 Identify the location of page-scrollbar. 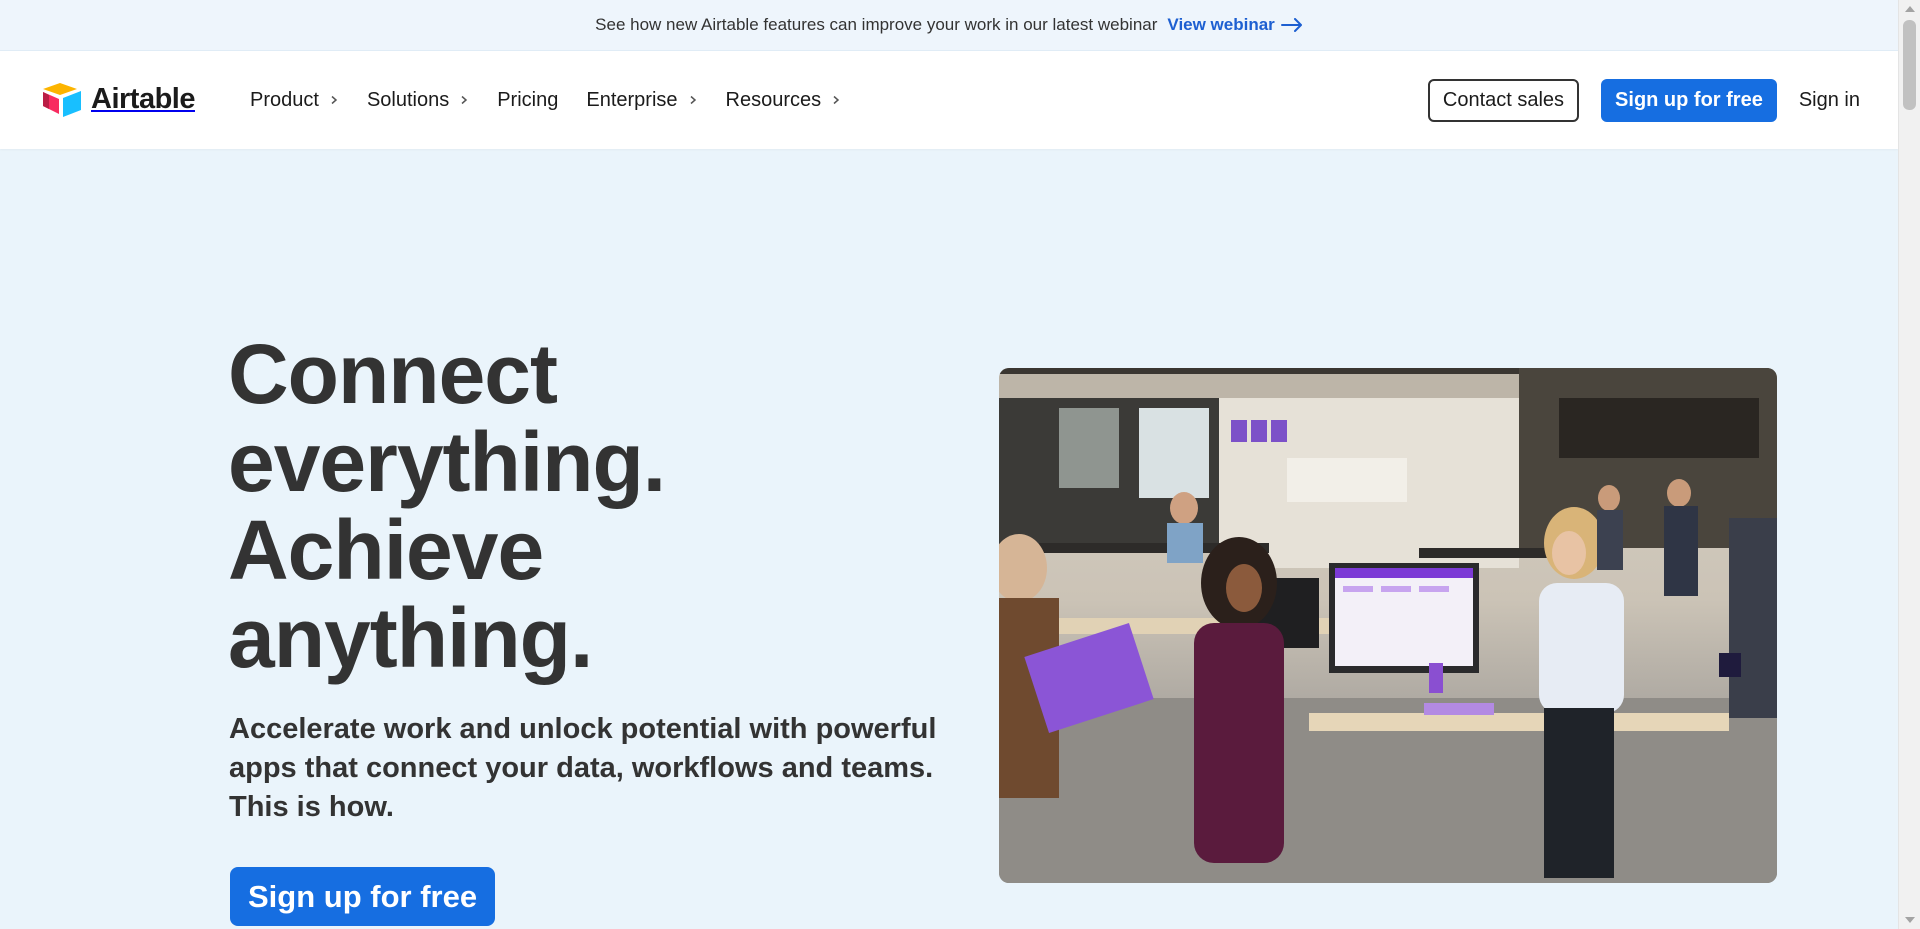
(1909, 464).